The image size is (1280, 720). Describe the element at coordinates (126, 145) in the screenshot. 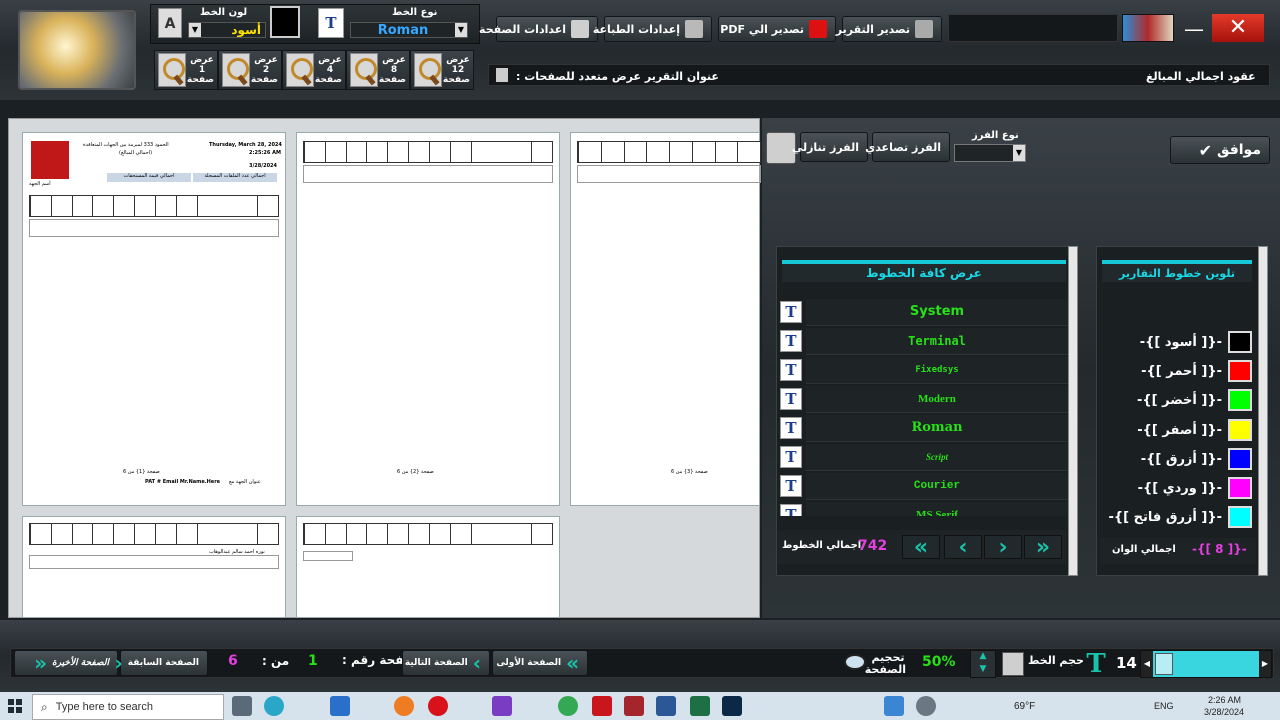

I see `report-header-line1: الحمود 333 لمبرمة بين الجهات المتعاقدة` at that location.